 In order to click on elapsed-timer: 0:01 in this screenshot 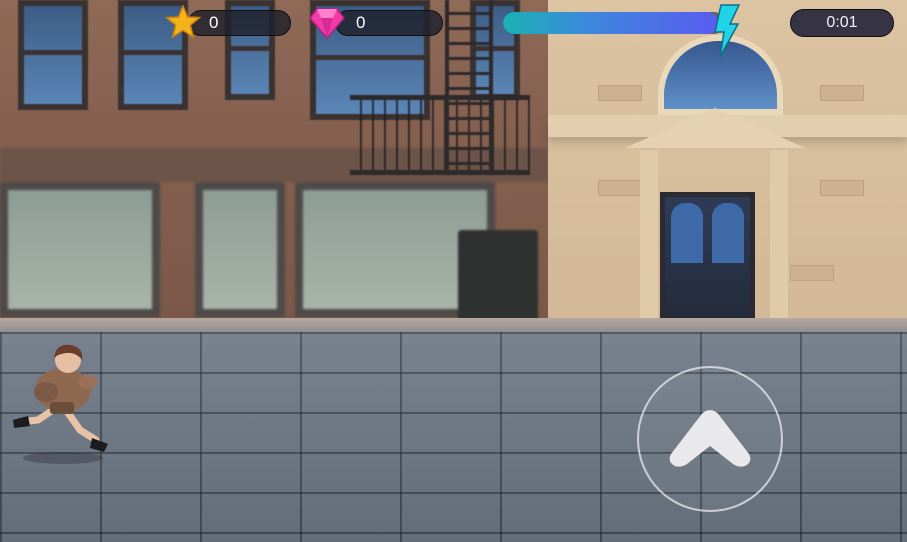, I will do `click(842, 23)`.